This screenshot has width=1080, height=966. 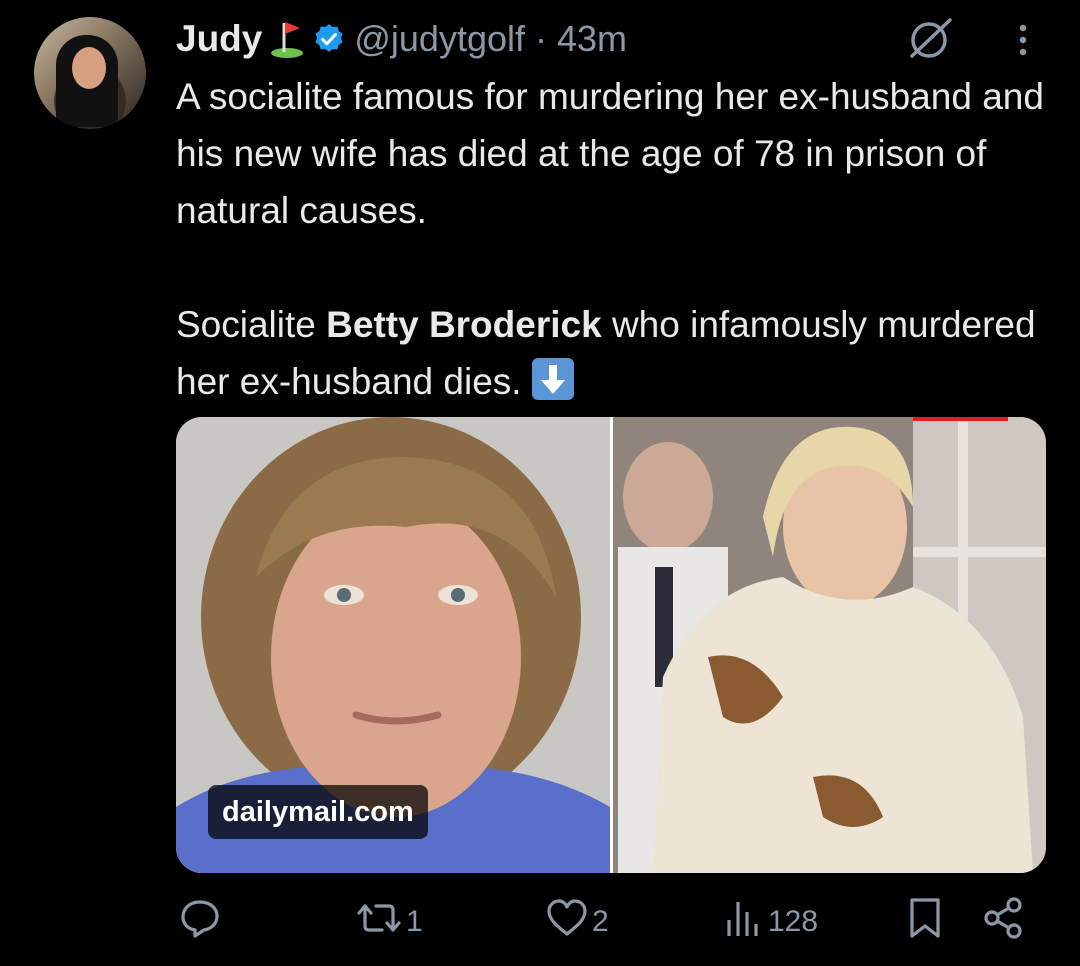 I want to click on views-button: 128, so click(x=771, y=922).